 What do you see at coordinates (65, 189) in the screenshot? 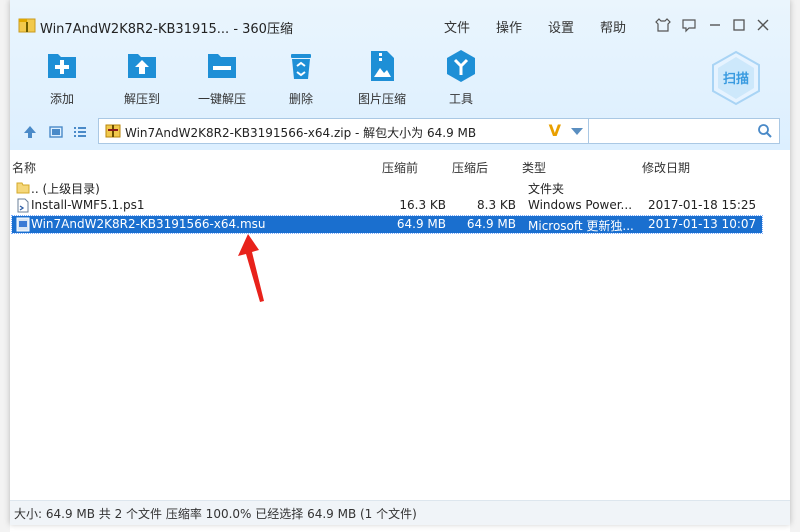
I see `row-name: .. (上级目录)` at bounding box center [65, 189].